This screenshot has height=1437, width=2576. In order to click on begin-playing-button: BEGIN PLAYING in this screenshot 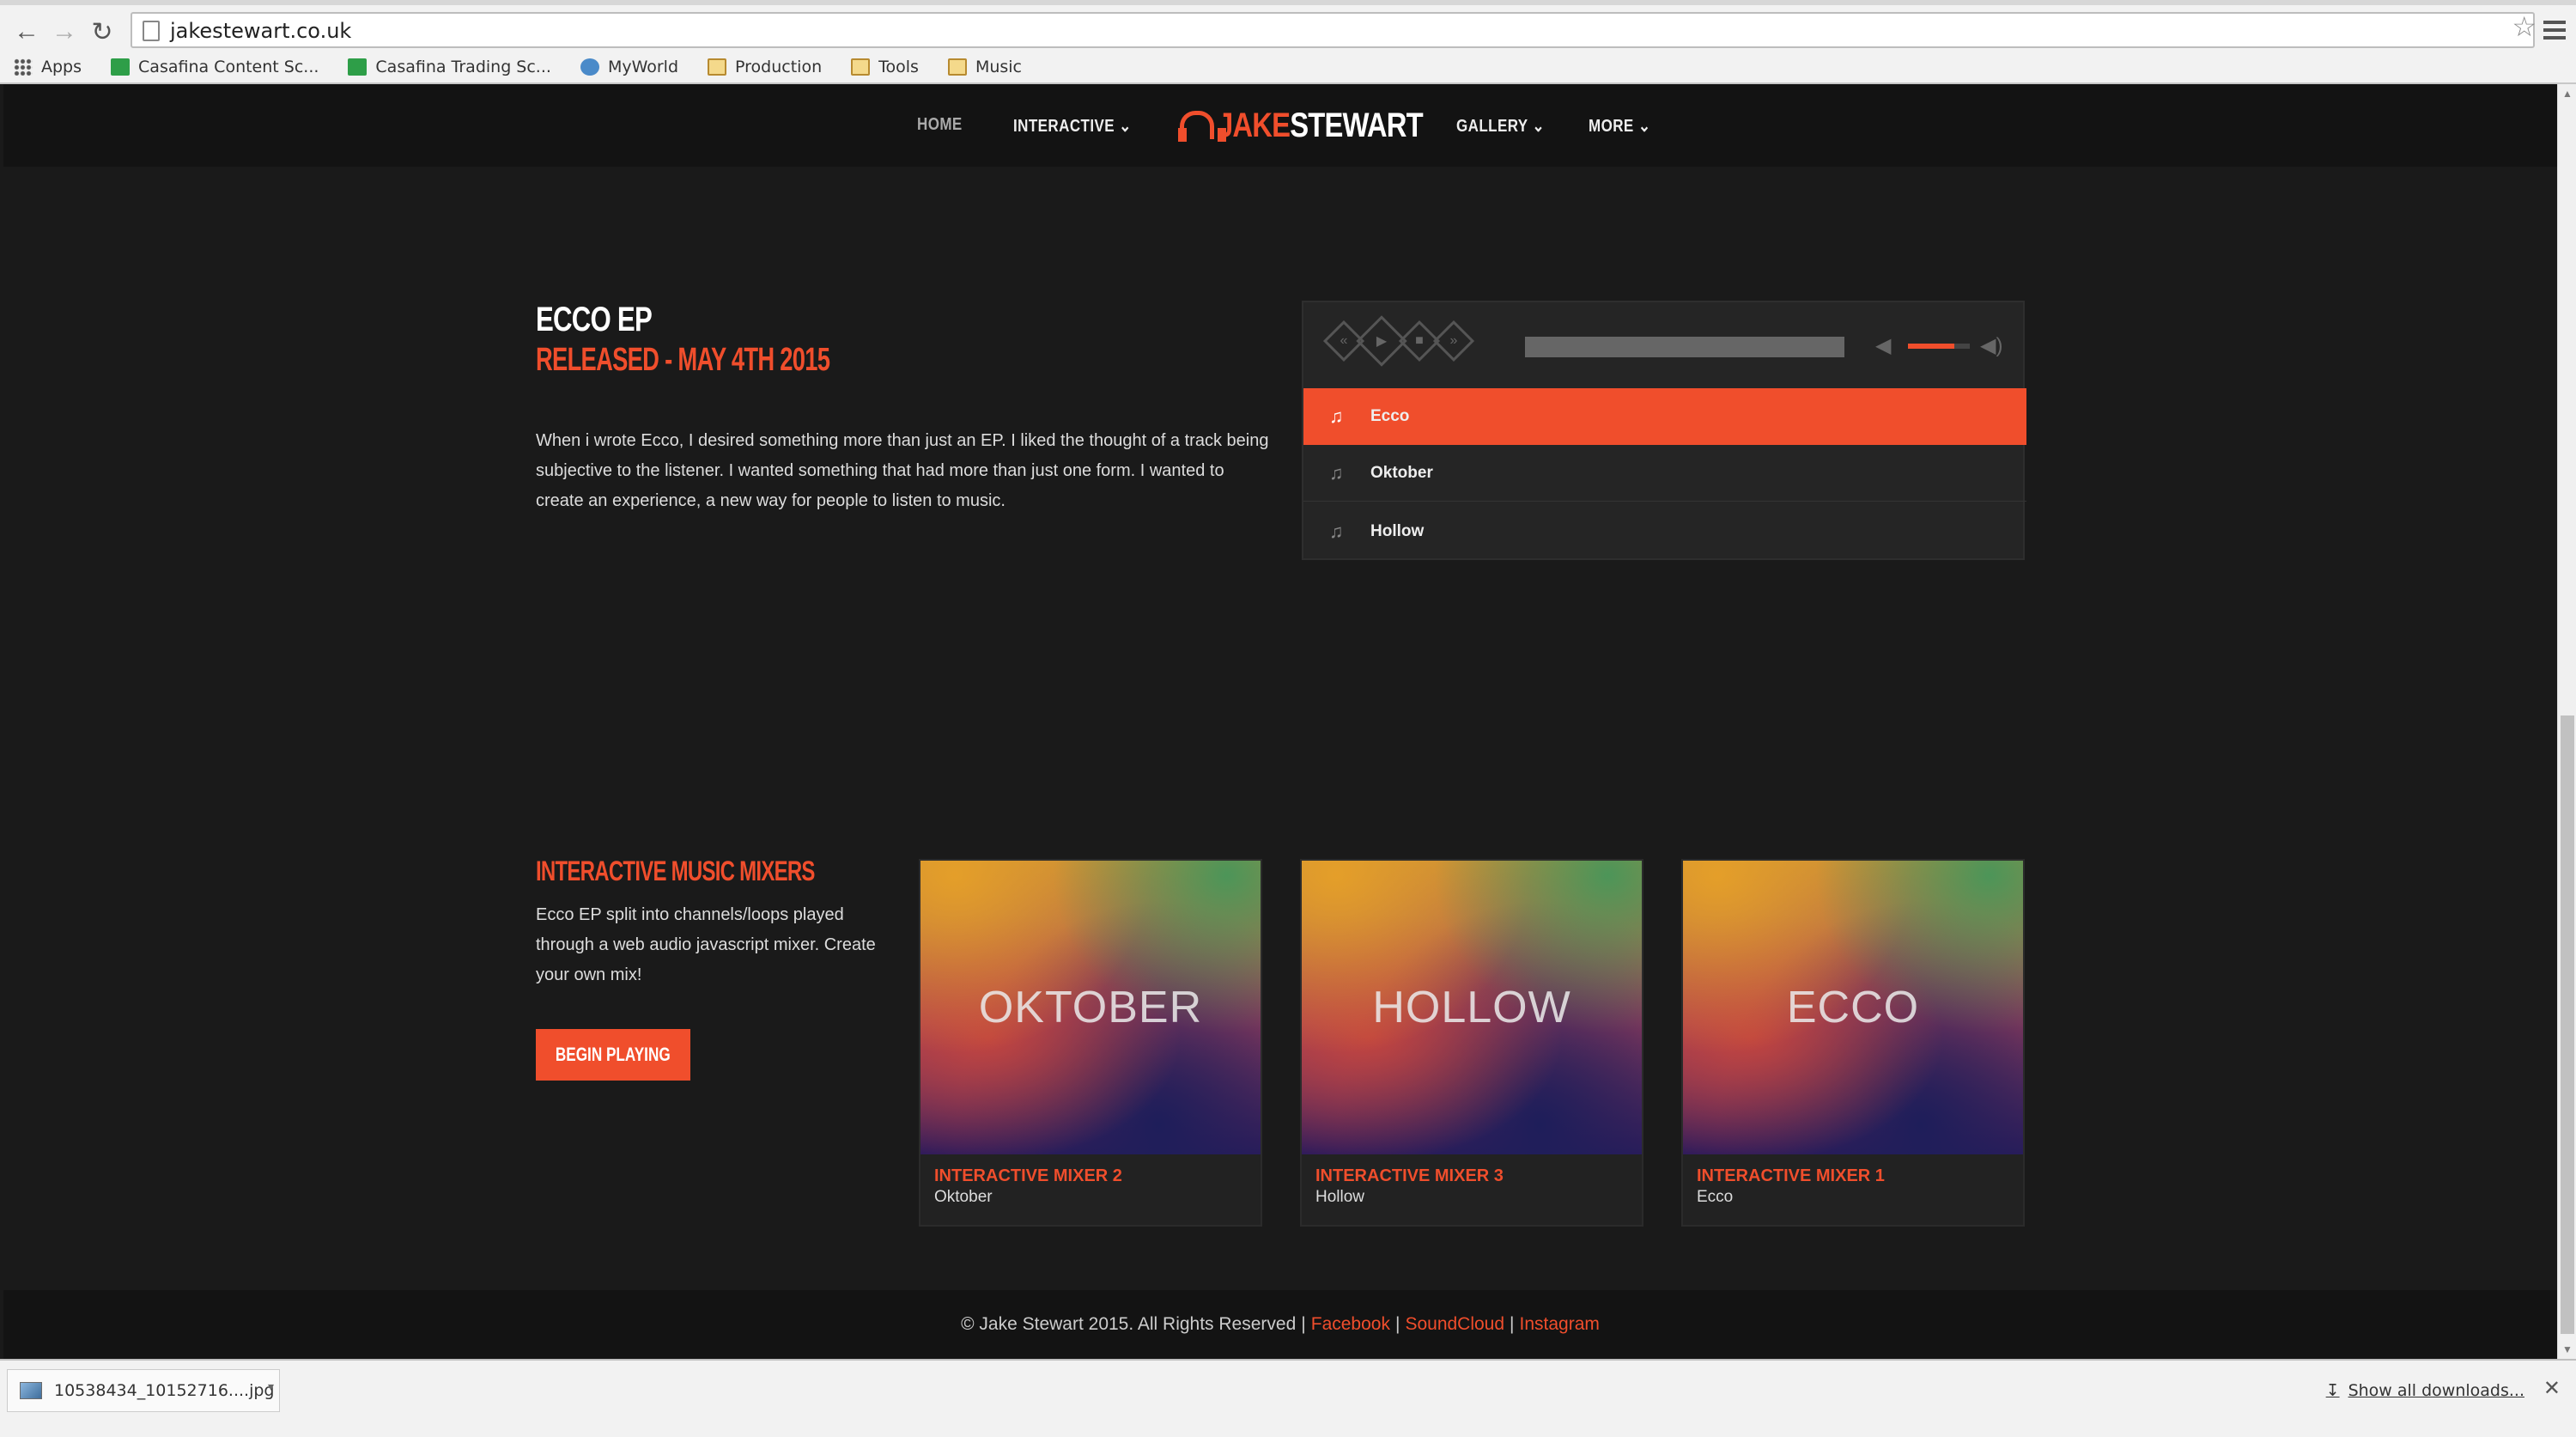, I will do `click(613, 1055)`.